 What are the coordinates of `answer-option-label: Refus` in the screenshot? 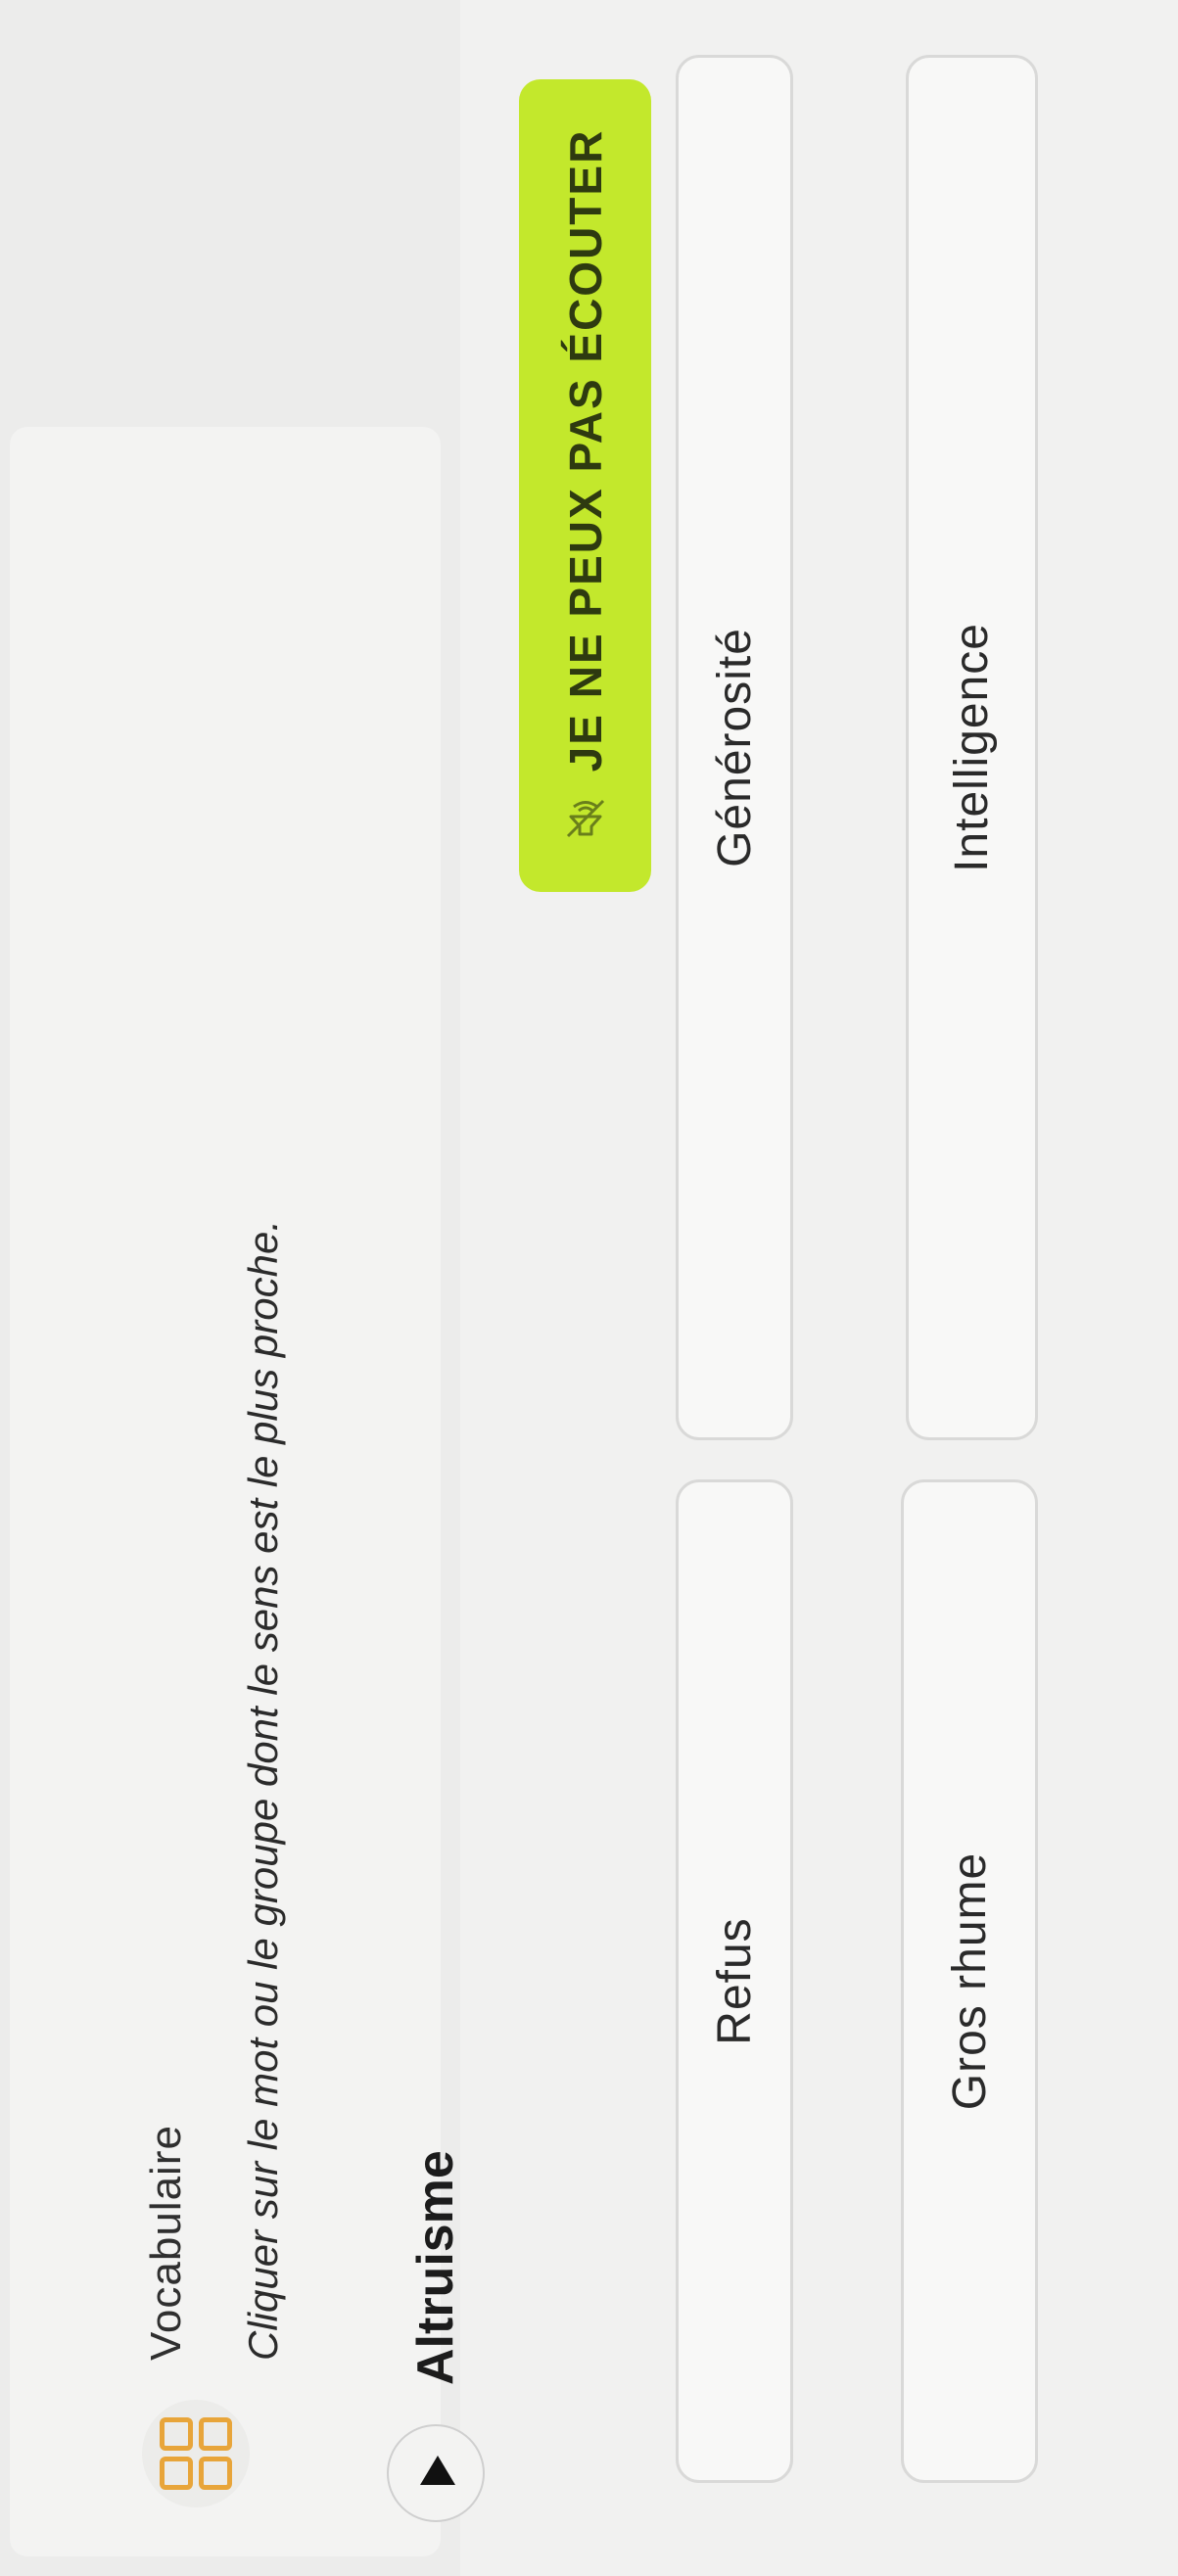 It's located at (734, 1981).